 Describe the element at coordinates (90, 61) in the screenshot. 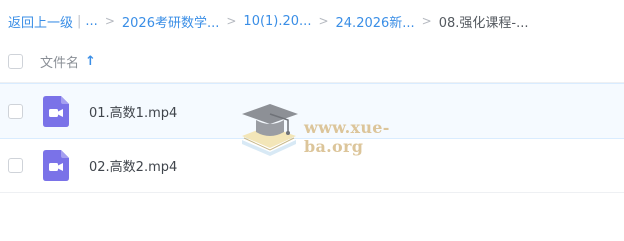

I see `sort-ascending-icon: ↑` at that location.